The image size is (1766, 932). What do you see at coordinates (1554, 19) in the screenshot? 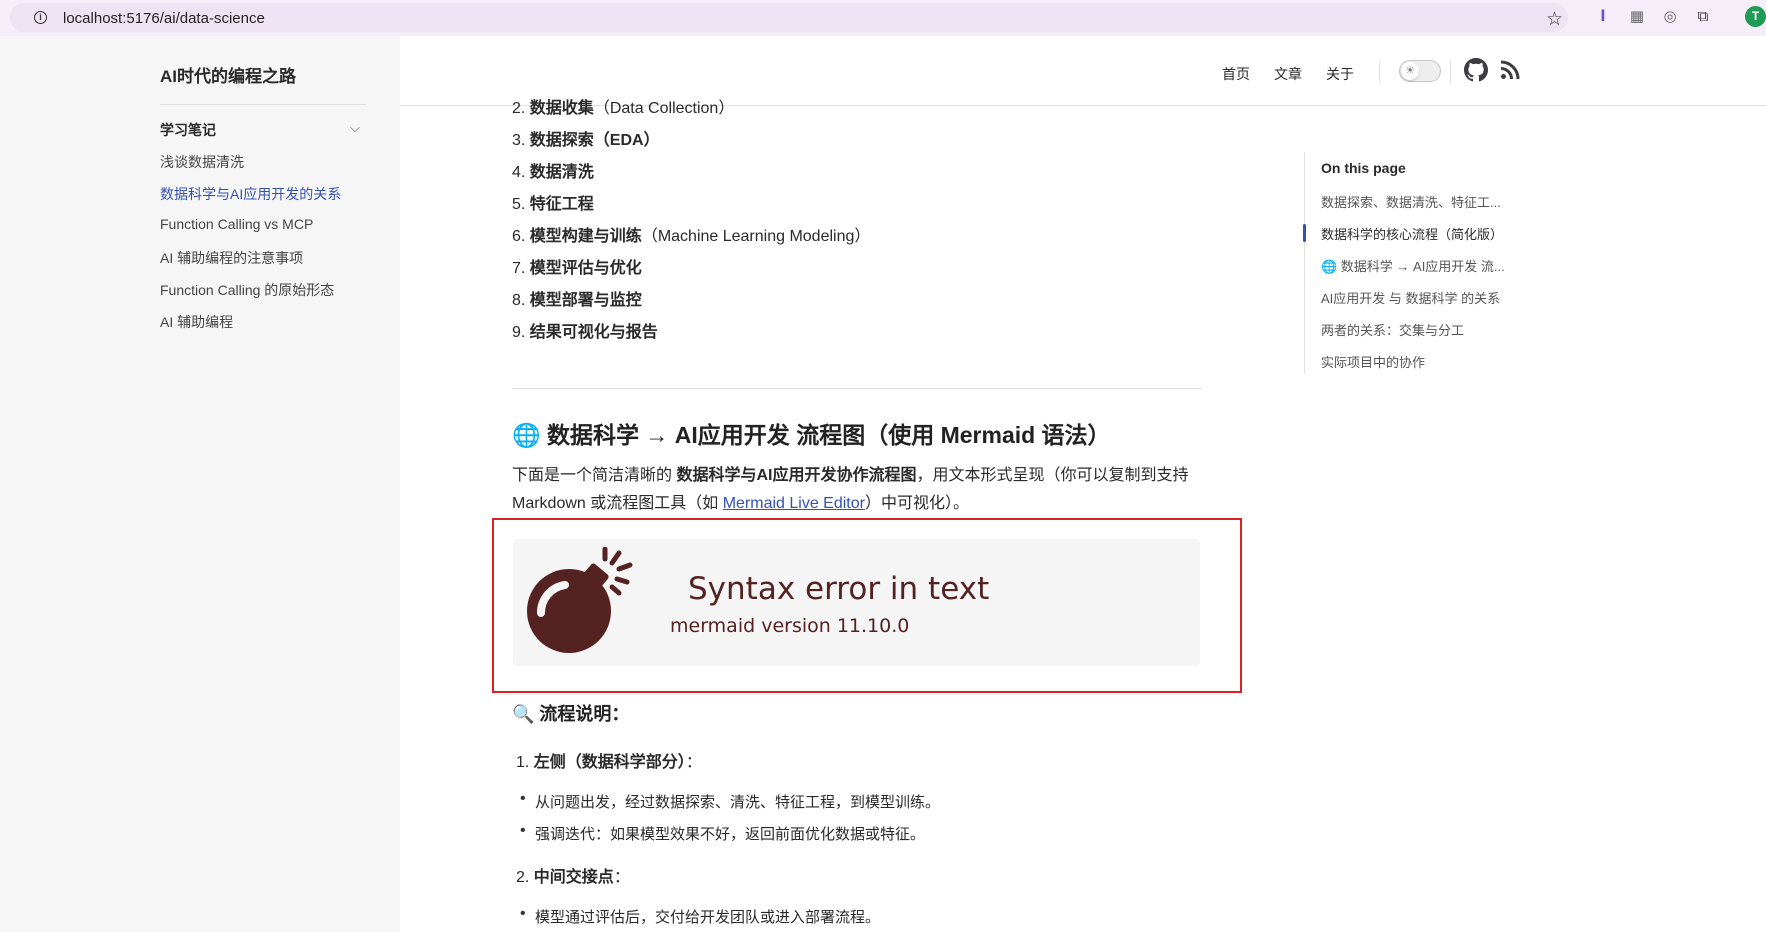
I see `bookmark-star-icon: ☆` at bounding box center [1554, 19].